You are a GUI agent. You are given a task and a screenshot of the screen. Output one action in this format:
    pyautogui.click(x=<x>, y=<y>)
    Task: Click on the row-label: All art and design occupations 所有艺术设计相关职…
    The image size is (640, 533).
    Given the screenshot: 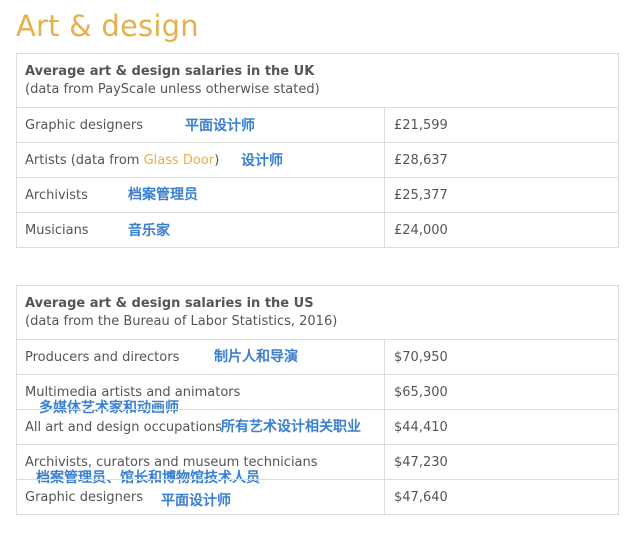 What is the action you would take?
    pyautogui.click(x=201, y=427)
    